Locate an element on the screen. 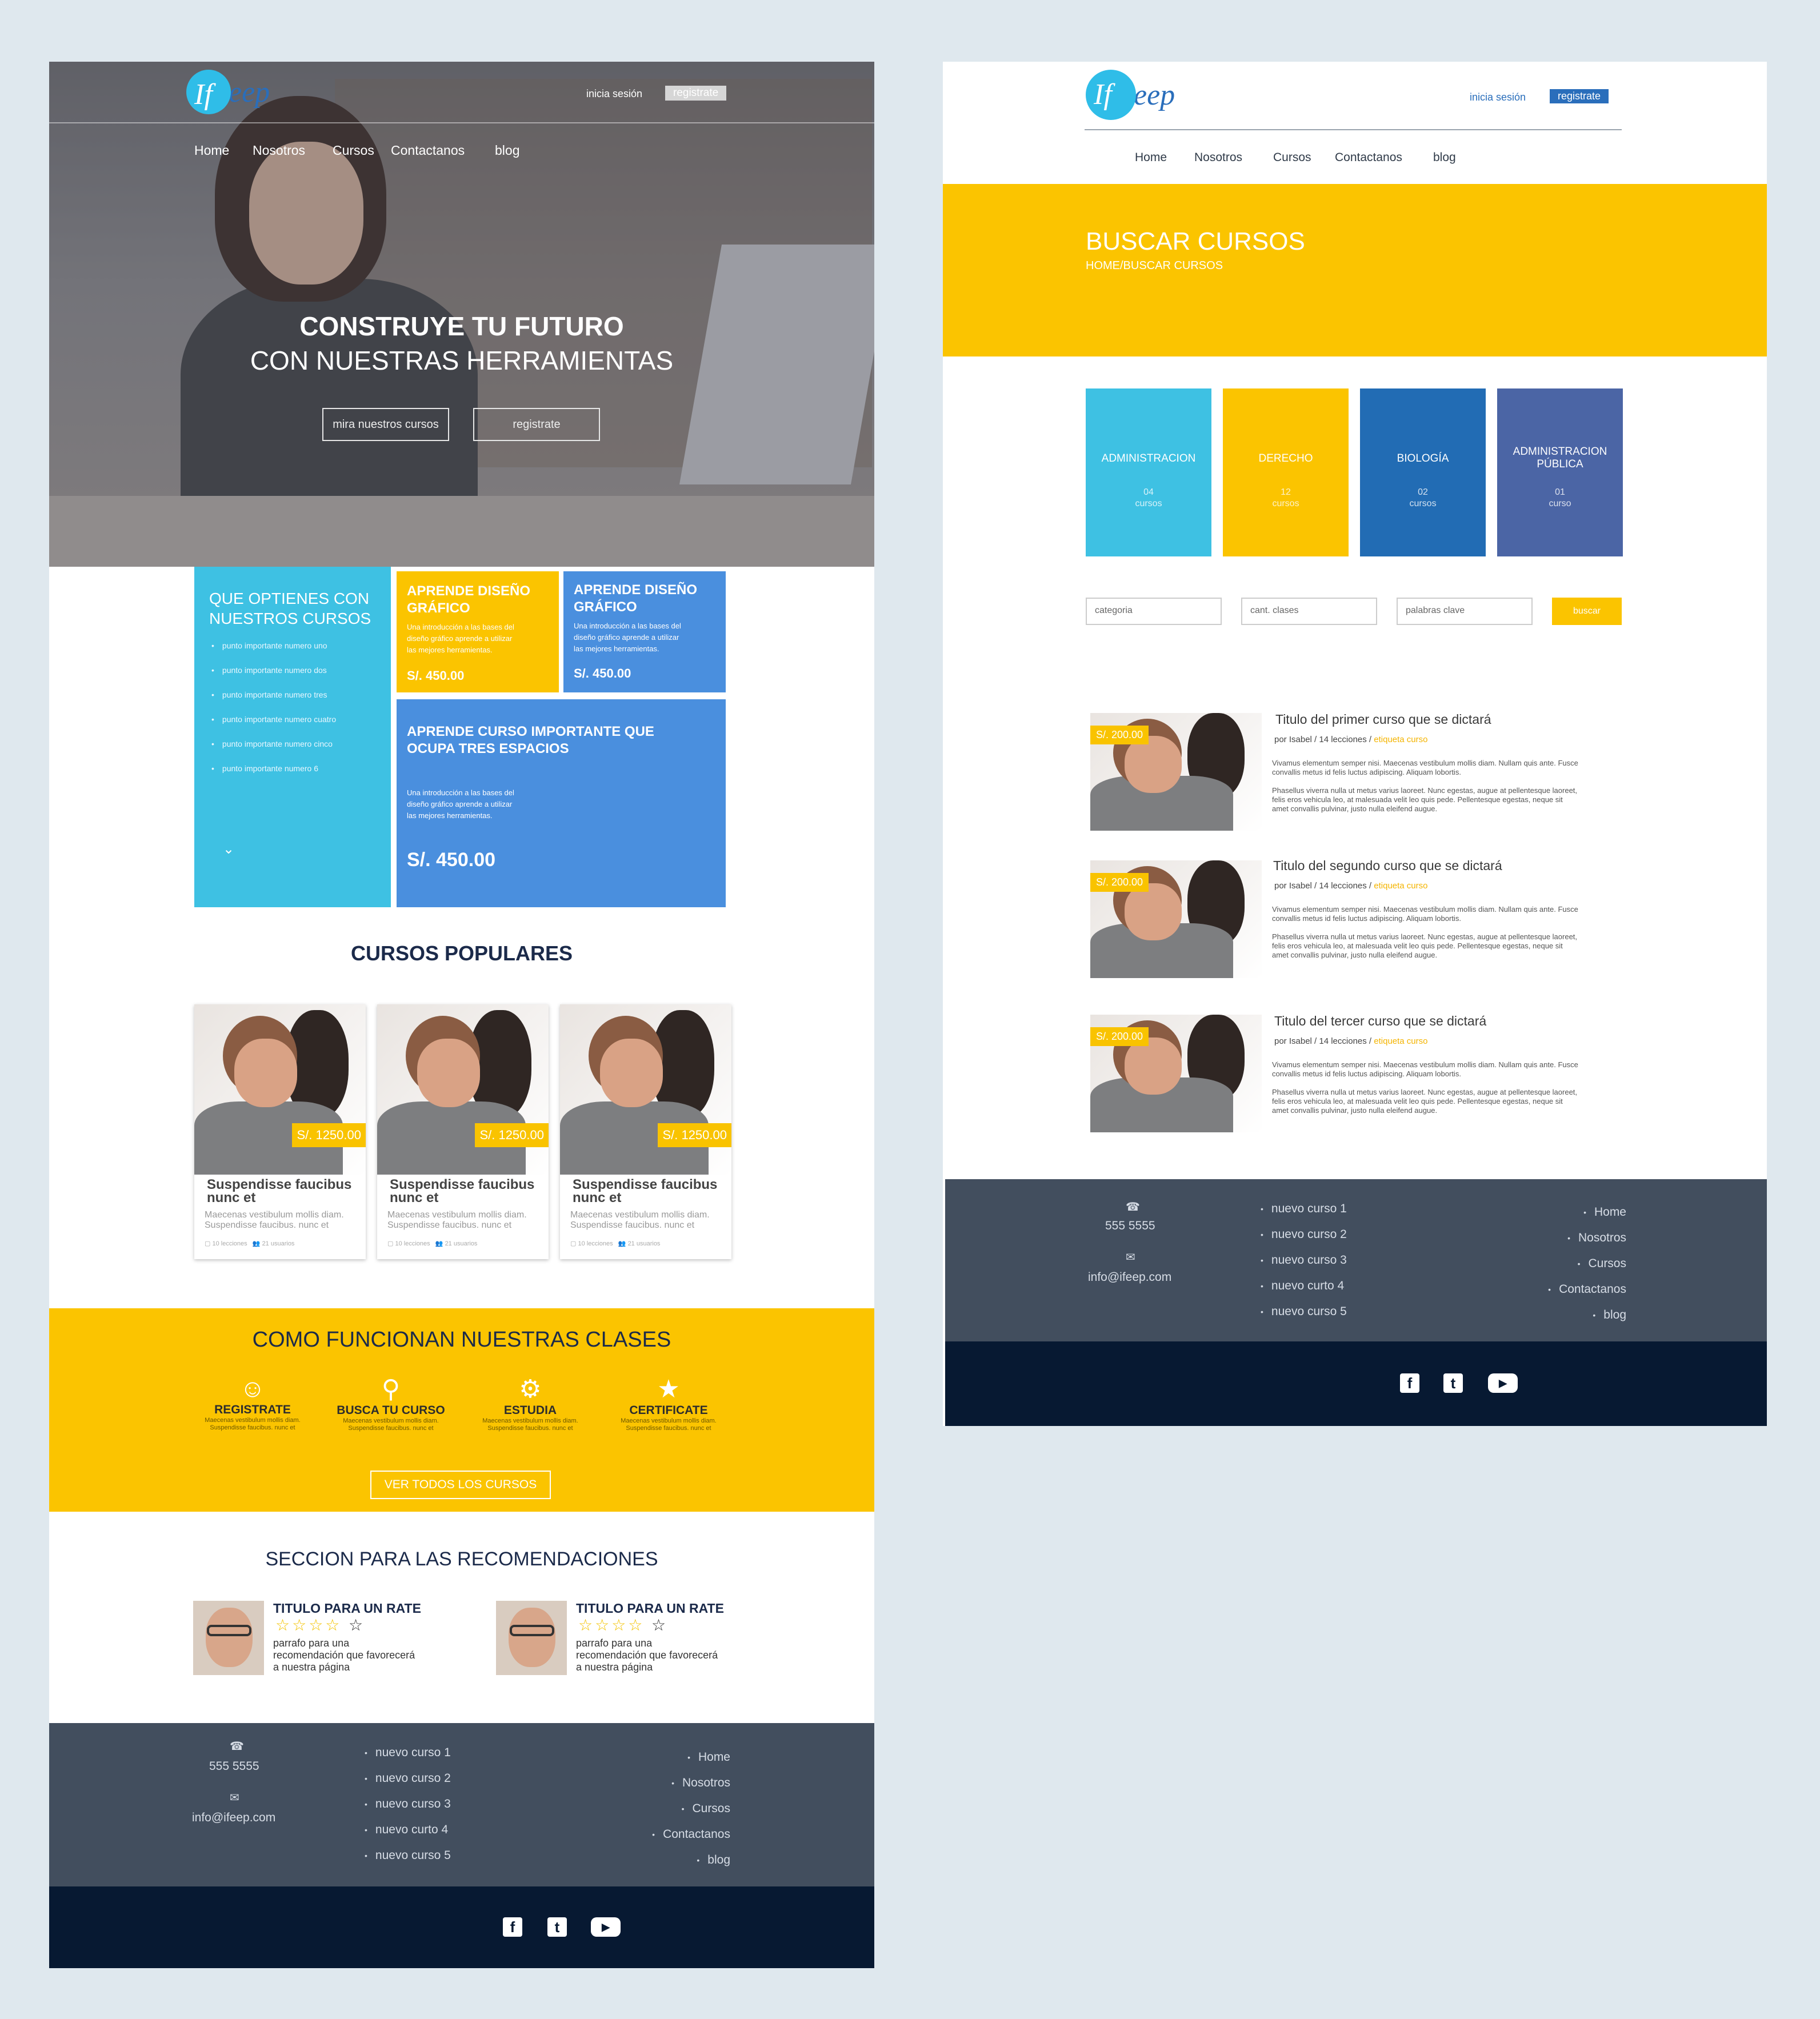 This screenshot has height=2019, width=1820. category-select: categoria is located at coordinates (1154, 611).